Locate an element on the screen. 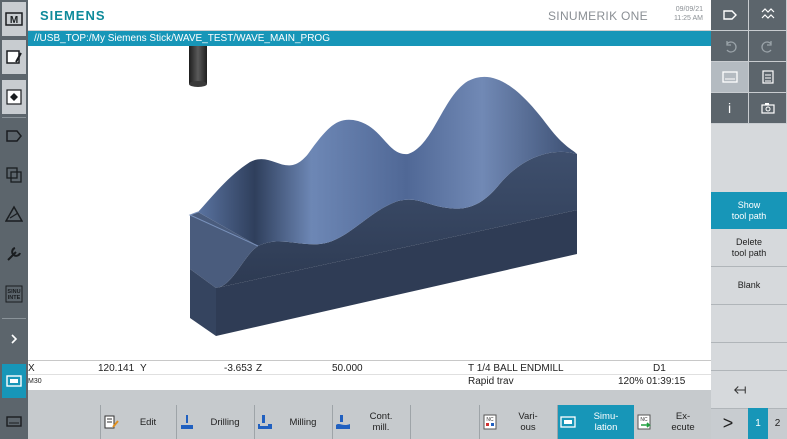  machine-icon: M is located at coordinates (14, 19).